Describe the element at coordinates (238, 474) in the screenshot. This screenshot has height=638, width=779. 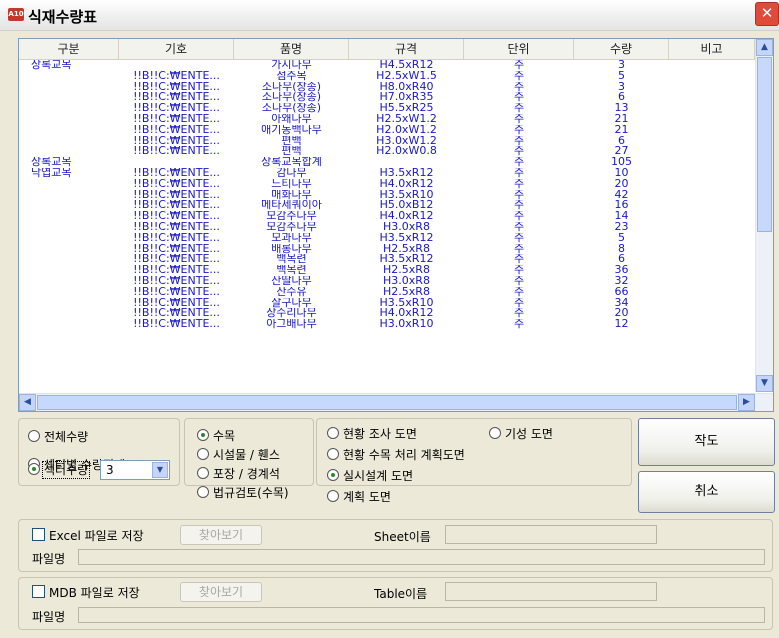
I see `paving-radio: 포장 / 경계석` at that location.